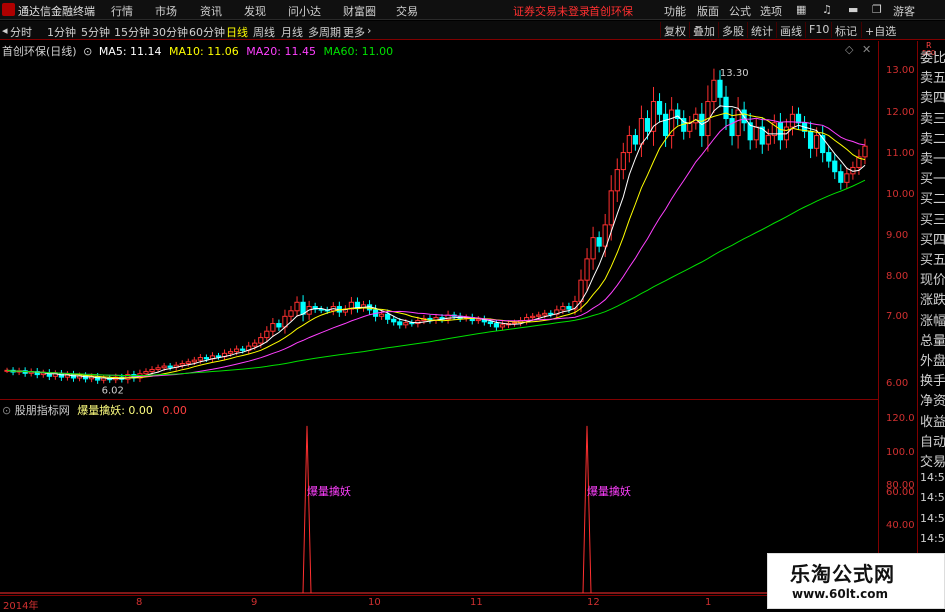  Describe the element at coordinates (369, 30) in the screenshot. I see `more-chevron-icon: ›` at that location.